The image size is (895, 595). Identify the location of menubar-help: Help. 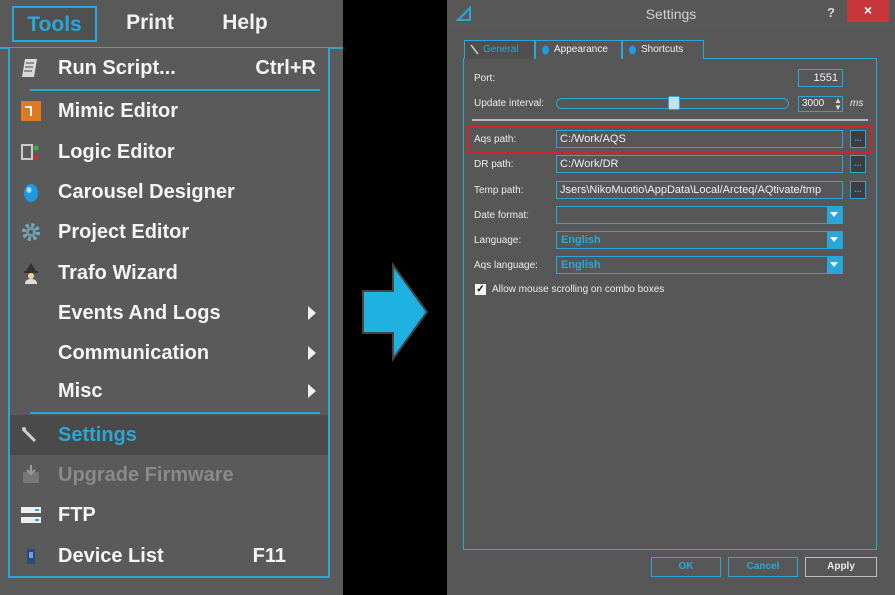
(245, 24).